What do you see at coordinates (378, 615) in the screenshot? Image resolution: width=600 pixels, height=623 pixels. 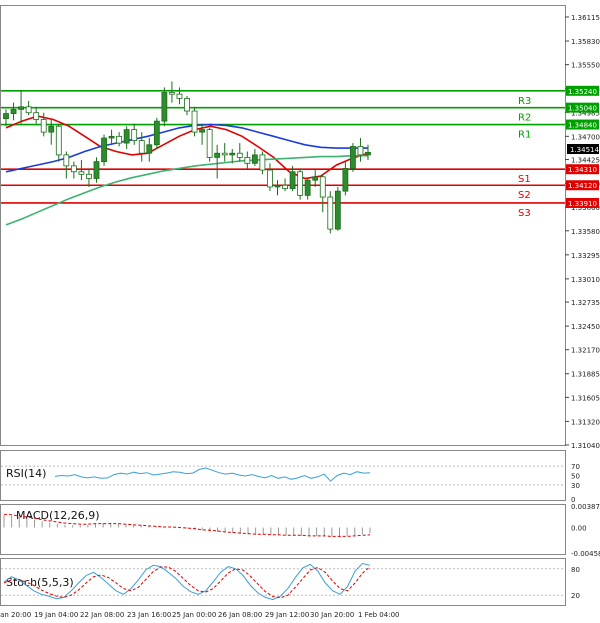 I see `time-tick-label: 1 Feb 04:00` at bounding box center [378, 615].